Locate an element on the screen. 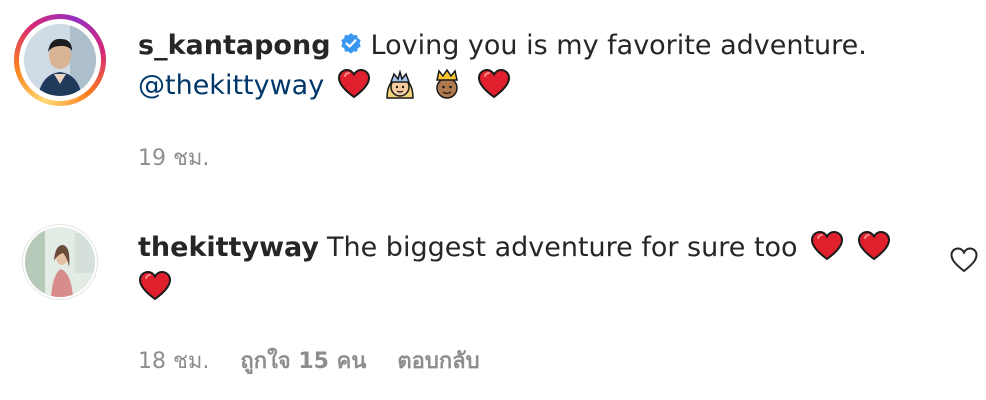 This screenshot has height=400, width=986. avatar-thekittyway is located at coordinates (60, 262).